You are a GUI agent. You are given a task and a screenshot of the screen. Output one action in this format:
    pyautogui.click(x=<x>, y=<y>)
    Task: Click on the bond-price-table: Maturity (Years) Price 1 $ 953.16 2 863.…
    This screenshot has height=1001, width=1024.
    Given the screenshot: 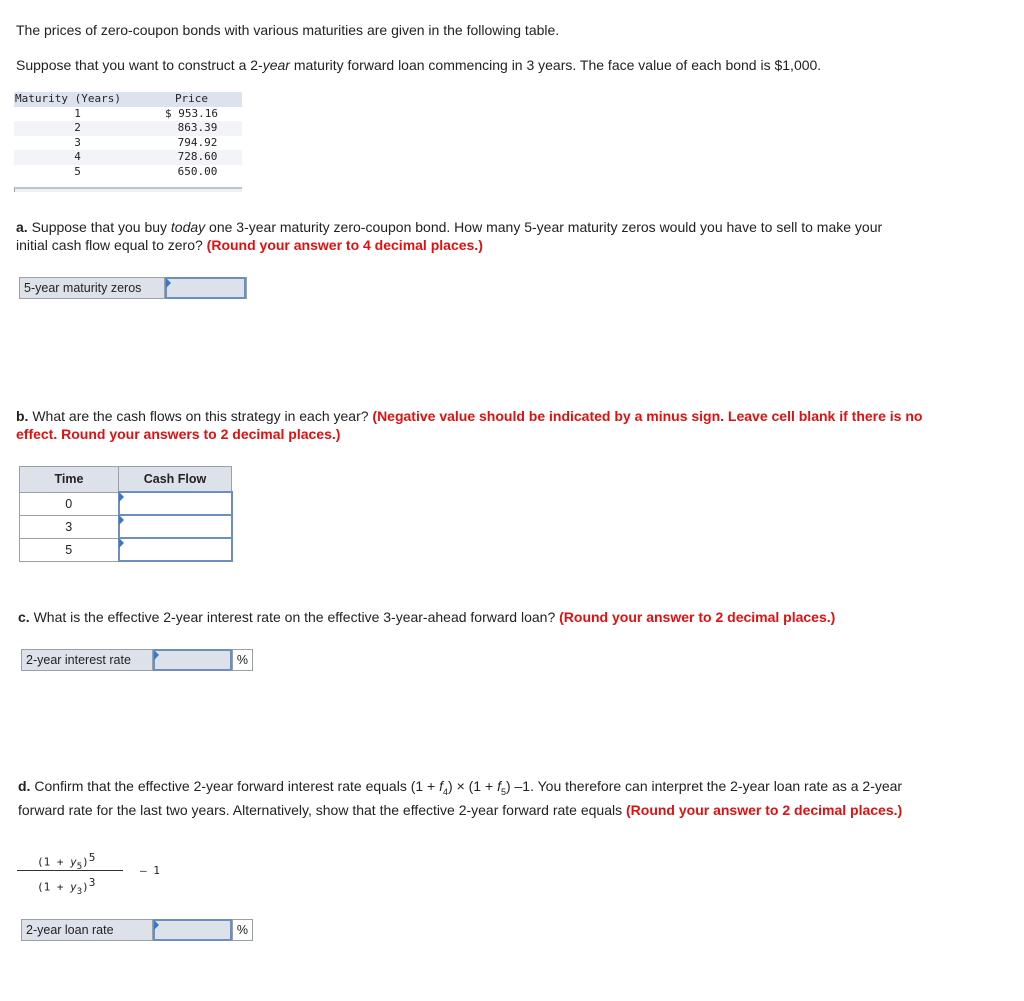 What is the action you would take?
    pyautogui.click(x=128, y=135)
    